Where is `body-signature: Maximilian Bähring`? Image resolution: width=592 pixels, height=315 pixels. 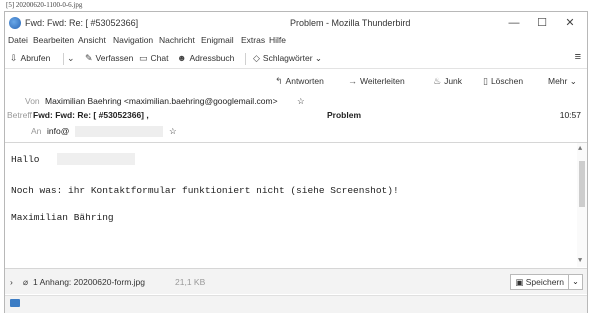 body-signature: Maximilian Bähring is located at coordinates (62, 217).